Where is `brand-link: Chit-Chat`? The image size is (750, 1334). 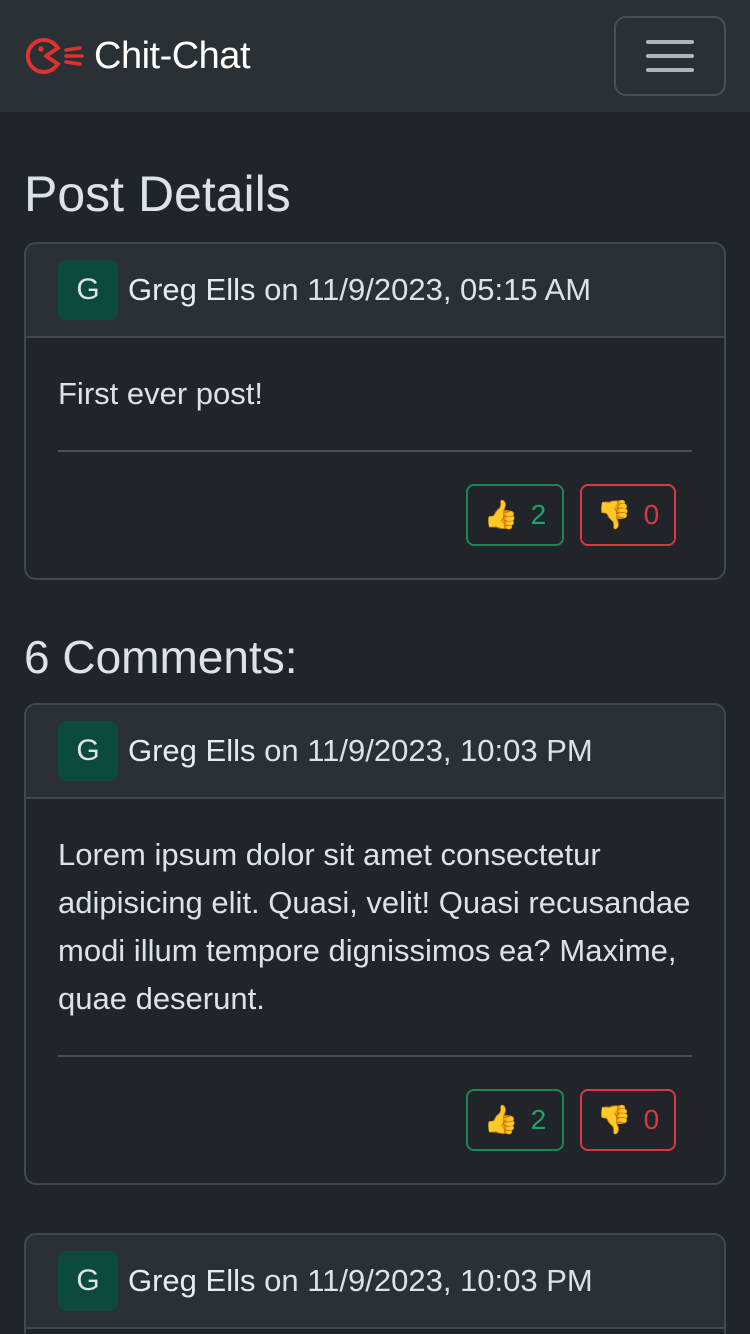
brand-link: Chit-Chat is located at coordinates (137, 56).